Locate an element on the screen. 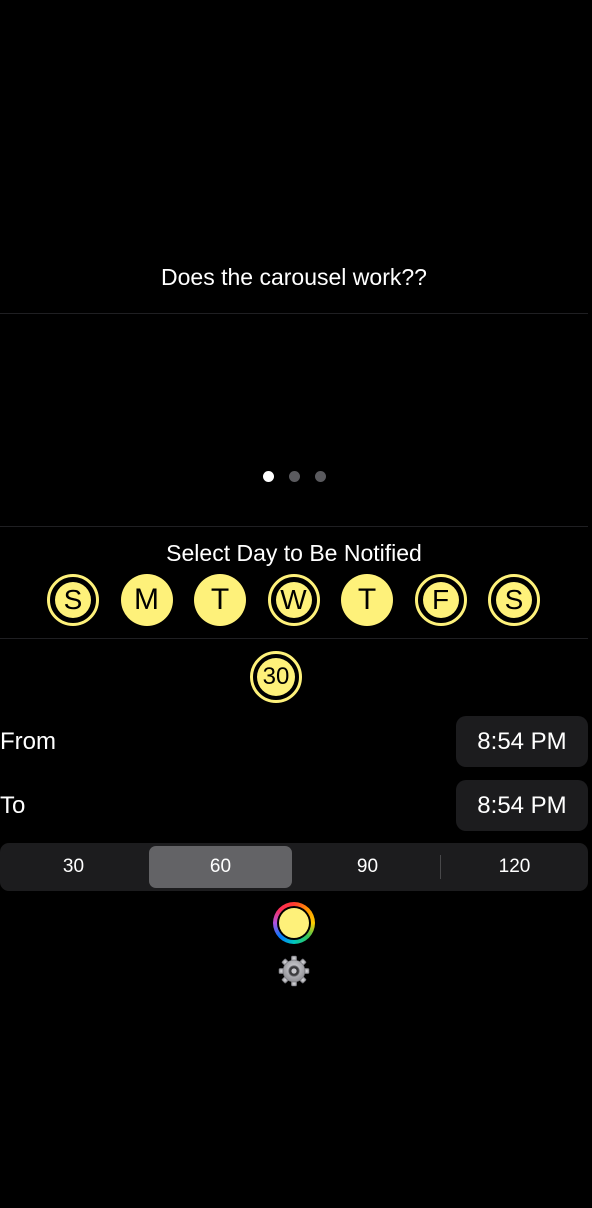  from-label: From is located at coordinates (28, 741).